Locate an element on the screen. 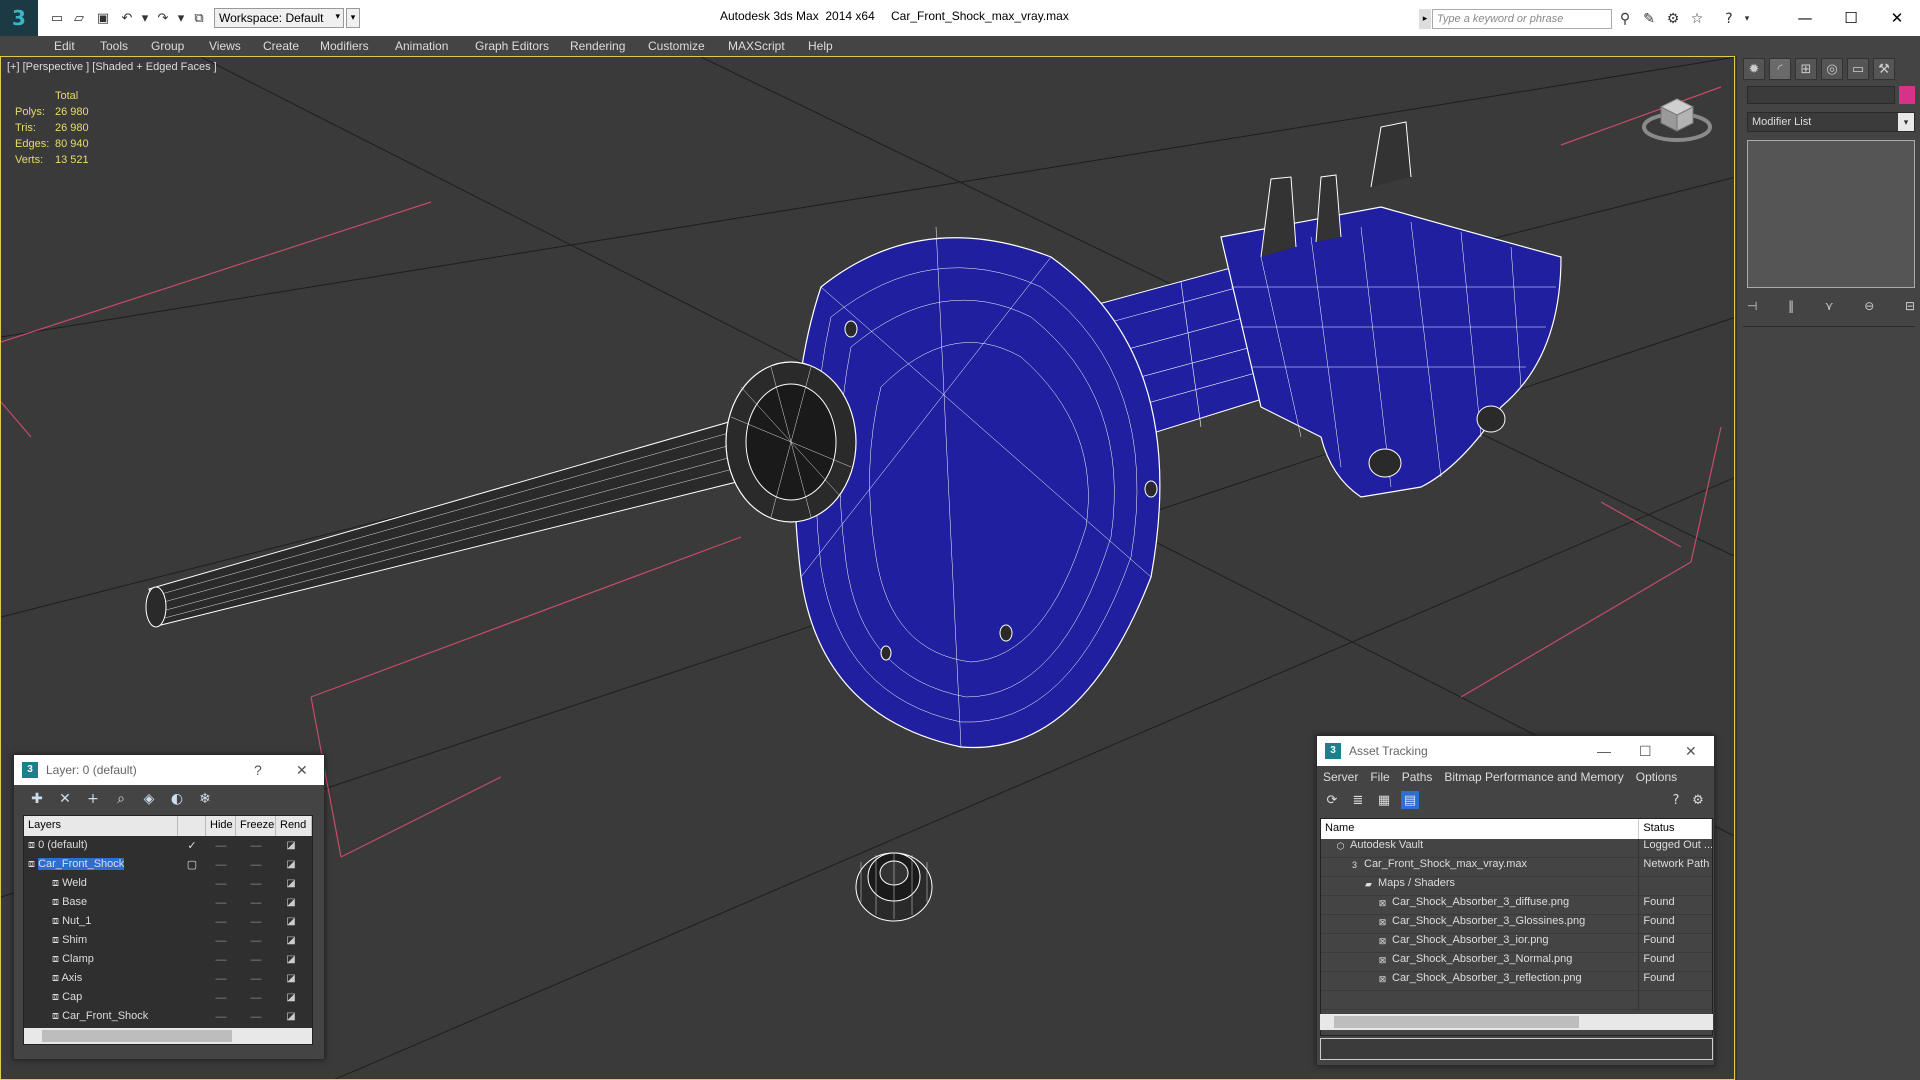 The width and height of the screenshot is (1920, 1080). col-layers: Layers is located at coordinates (101, 826).